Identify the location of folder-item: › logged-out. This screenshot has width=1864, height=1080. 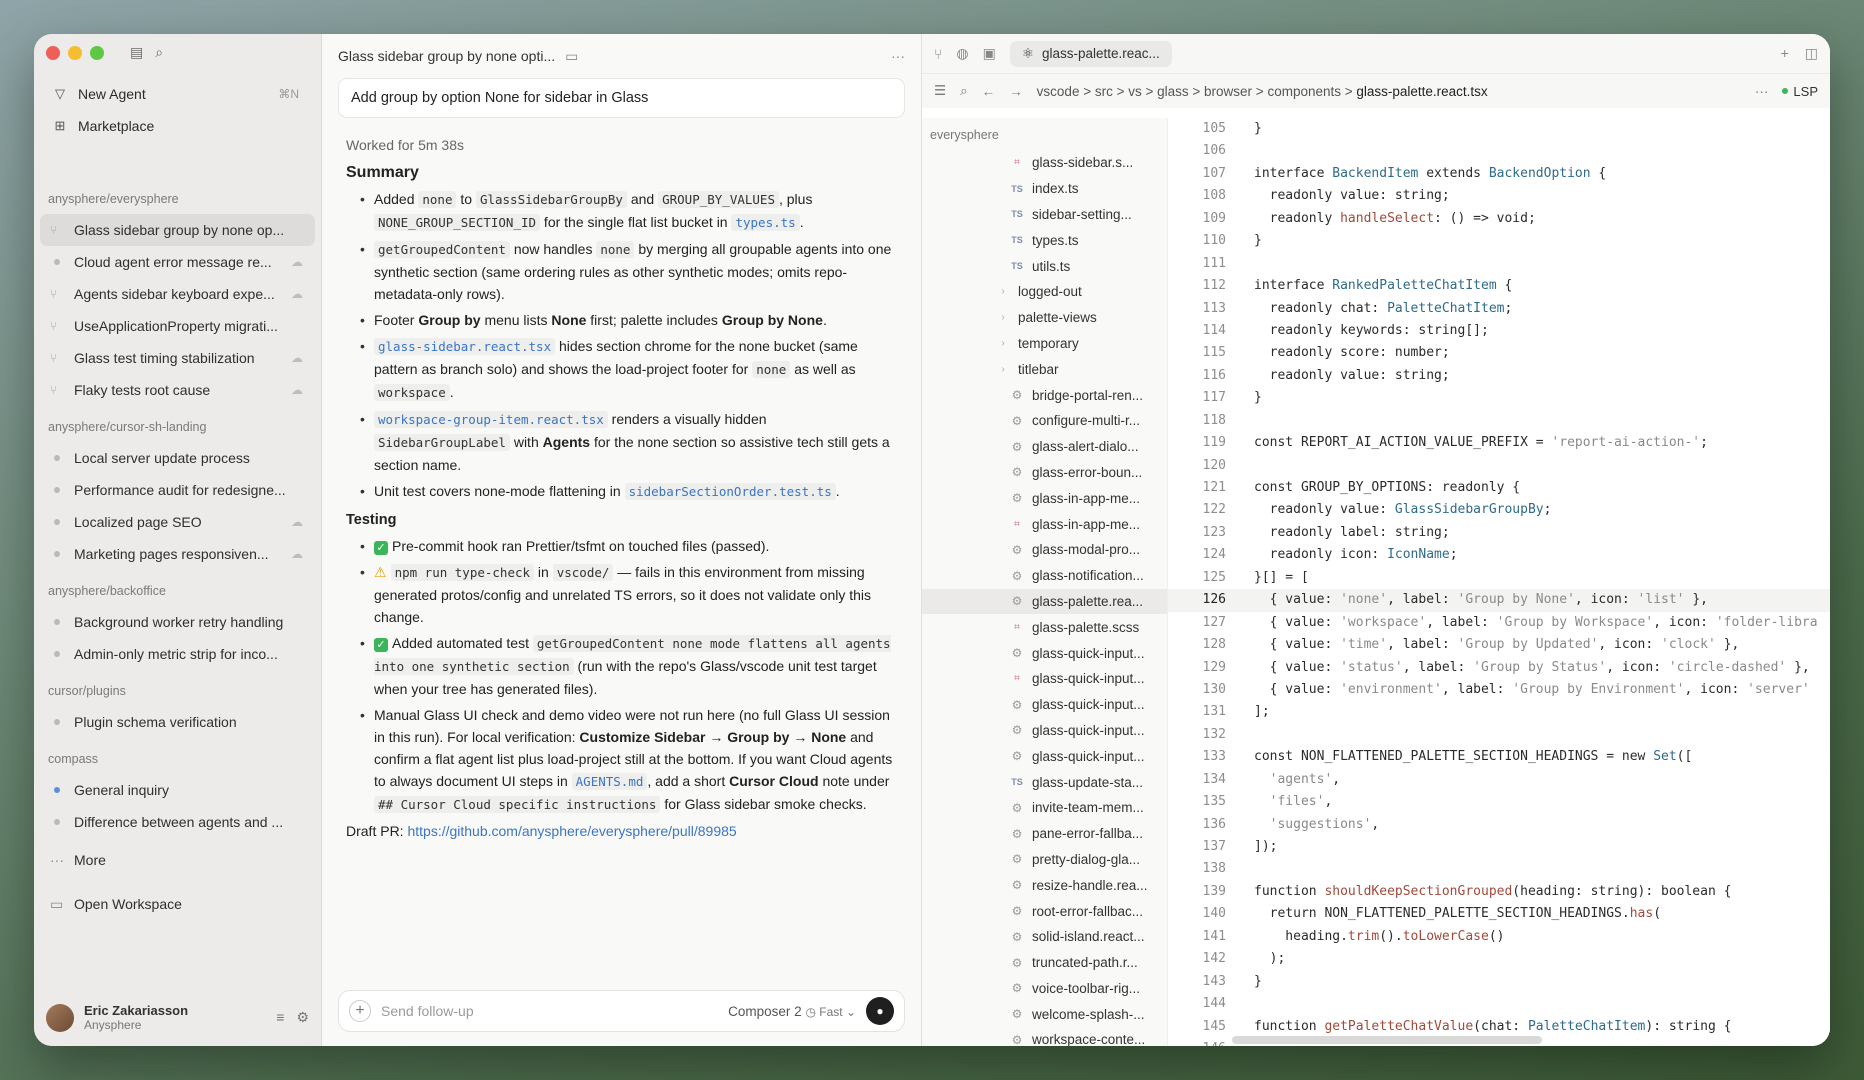
(1044, 292).